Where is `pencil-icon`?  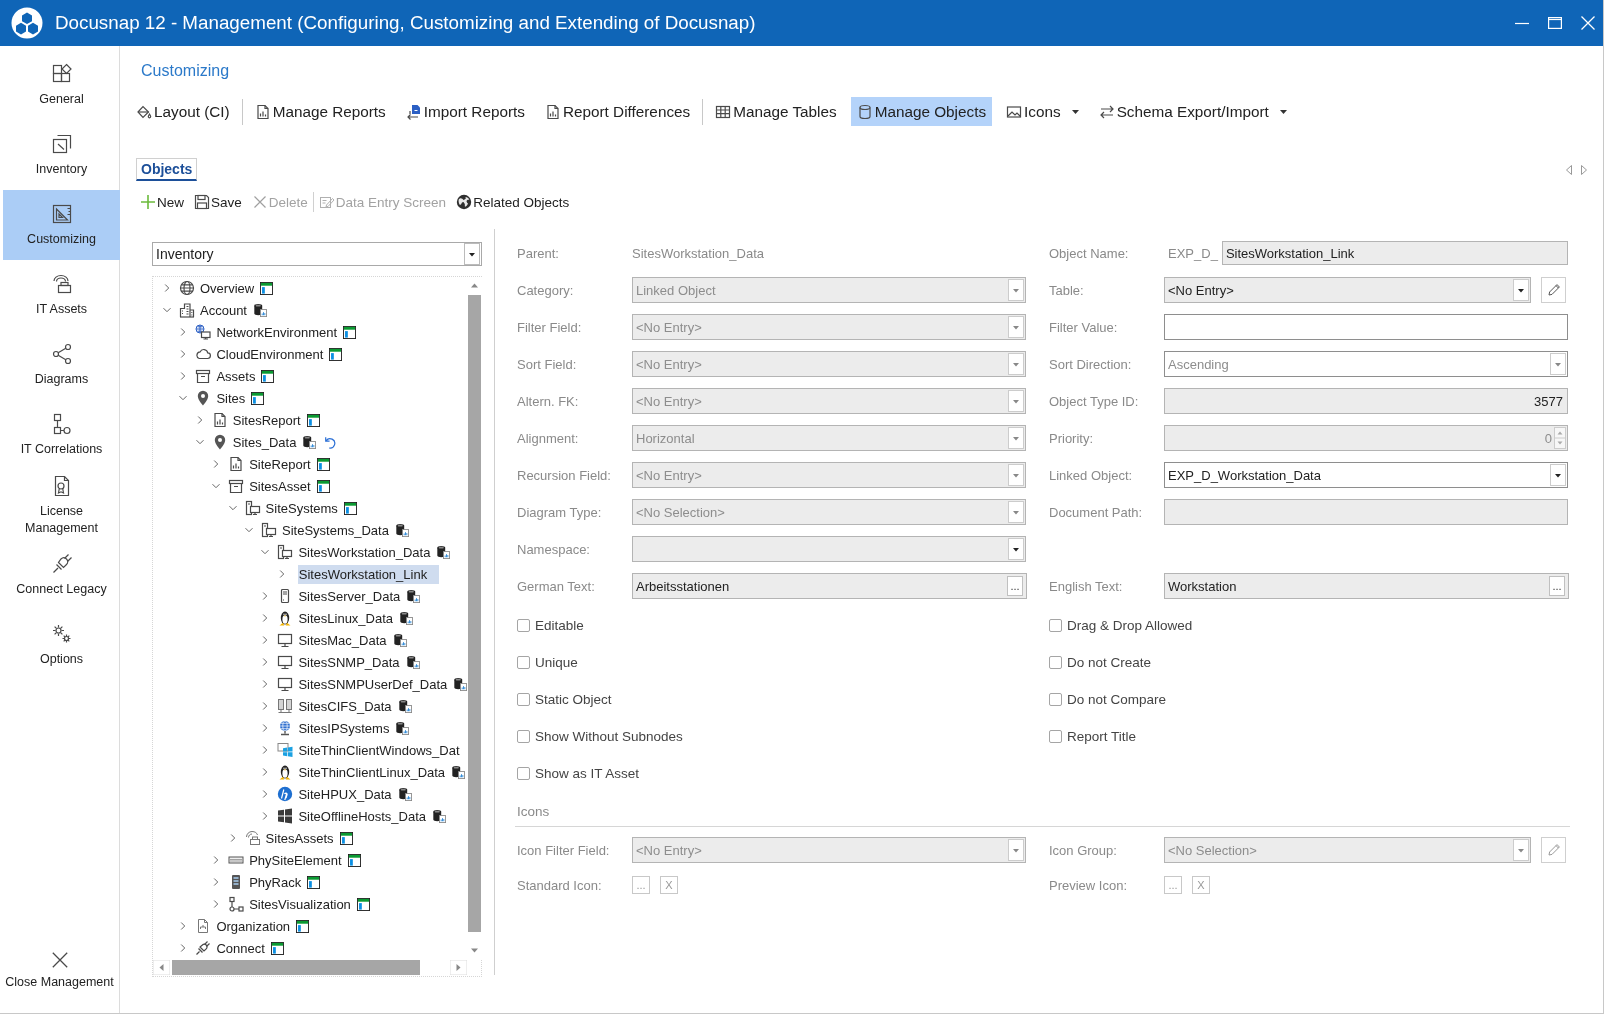 pencil-icon is located at coordinates (1553, 290).